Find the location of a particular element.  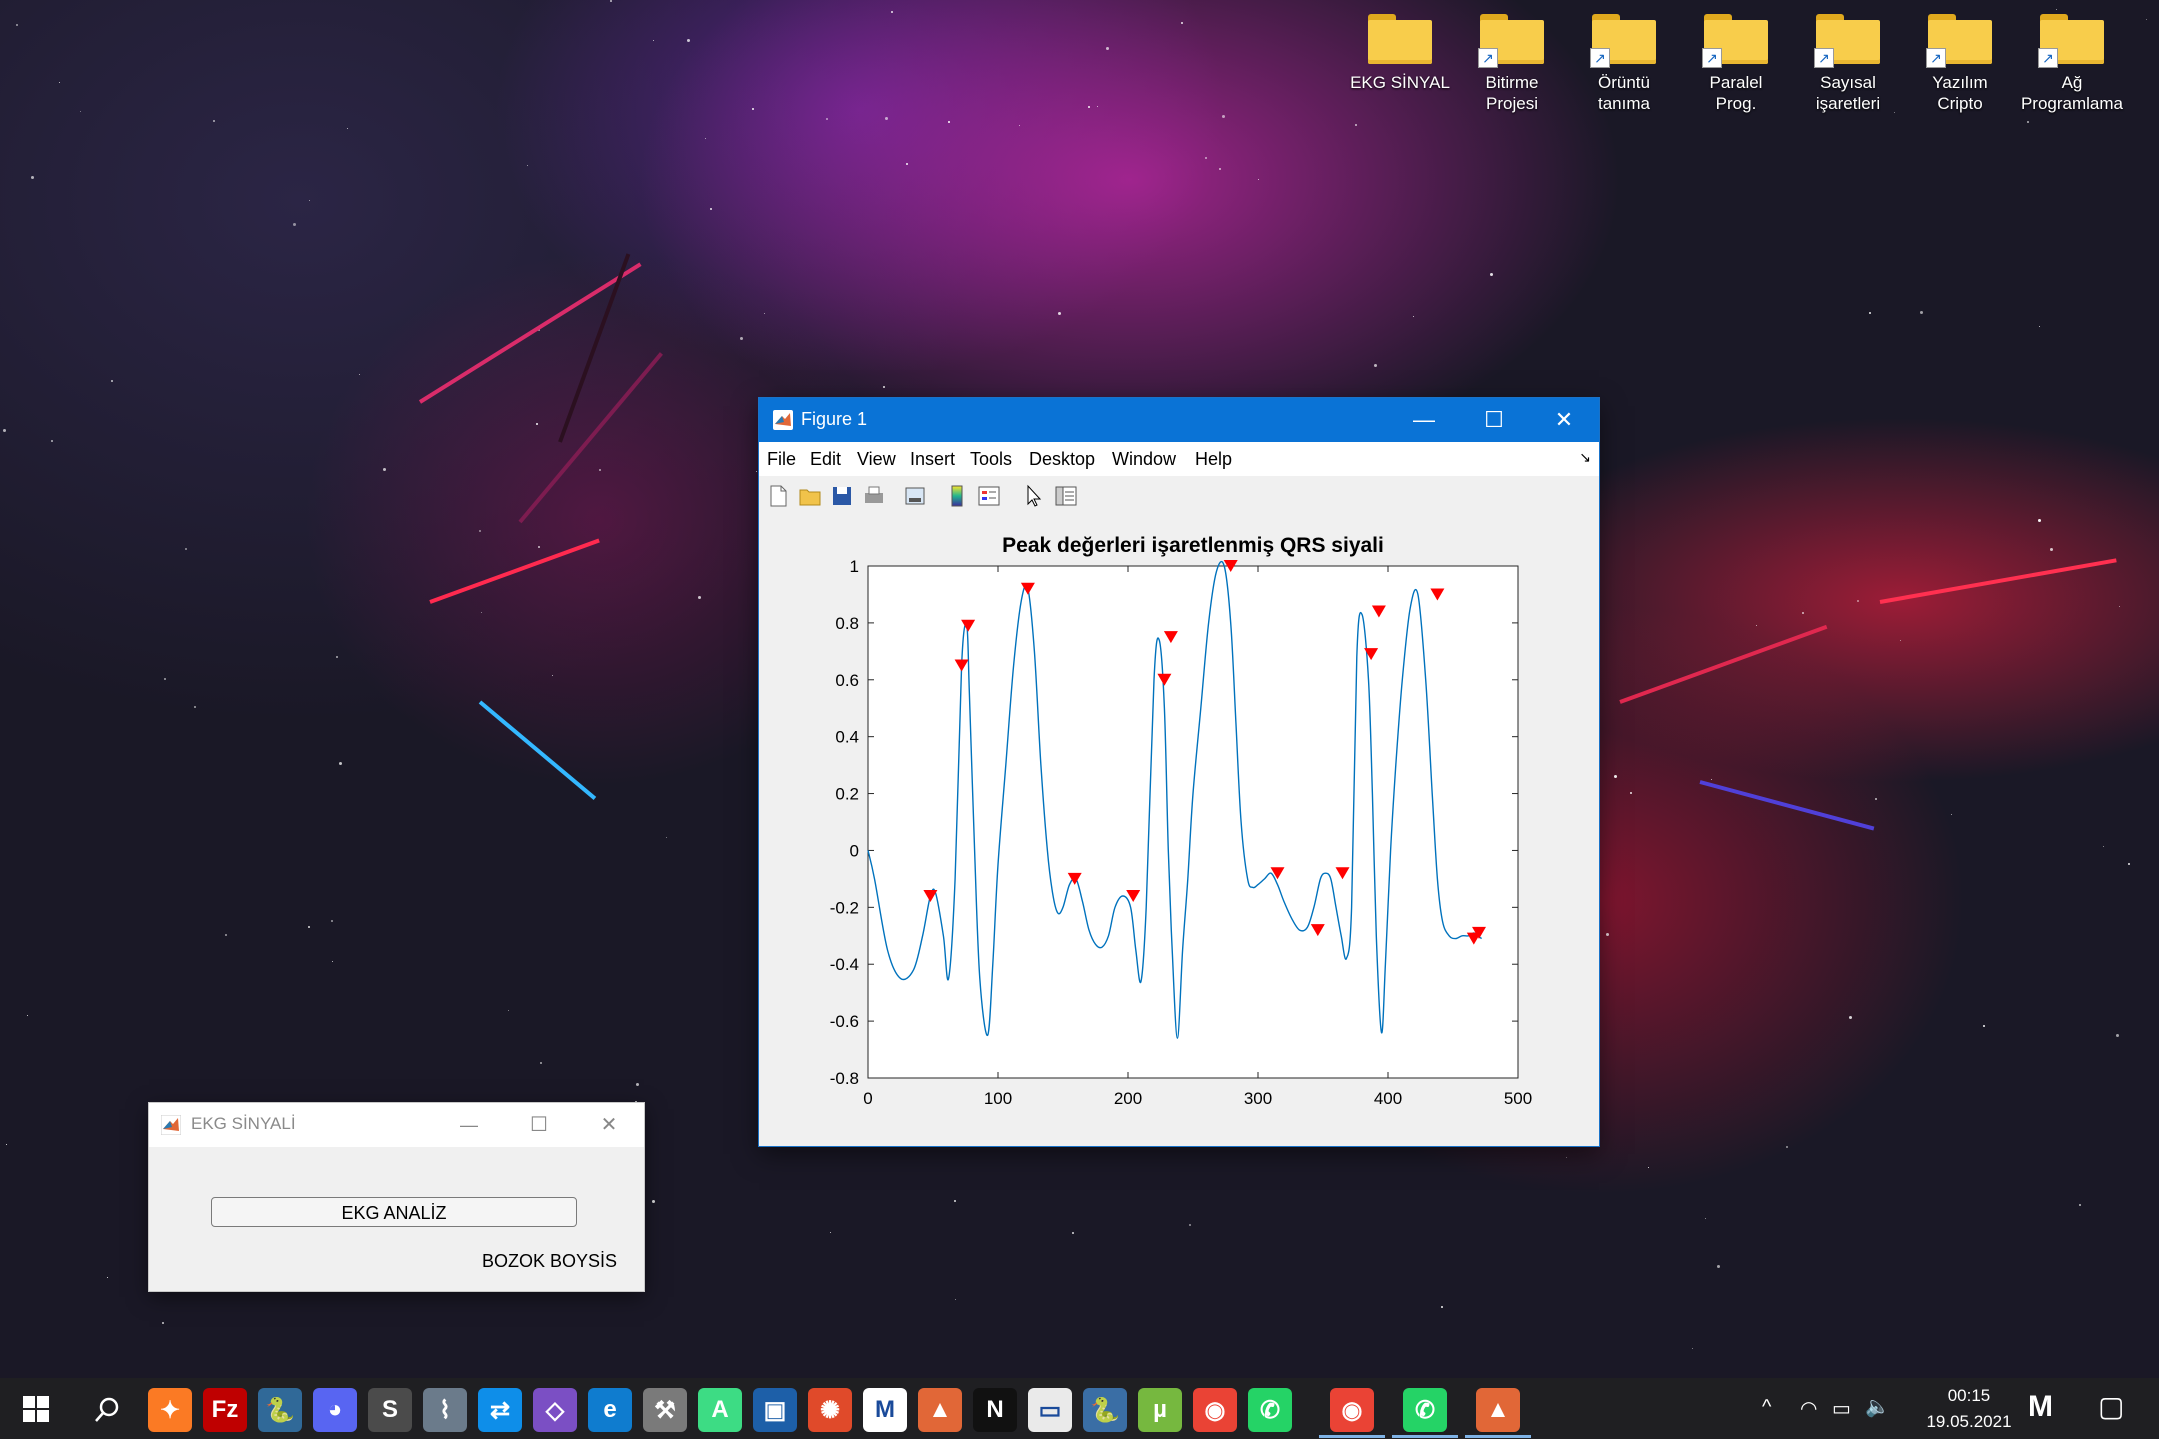

menu-window: Window is located at coordinates (1144, 459).